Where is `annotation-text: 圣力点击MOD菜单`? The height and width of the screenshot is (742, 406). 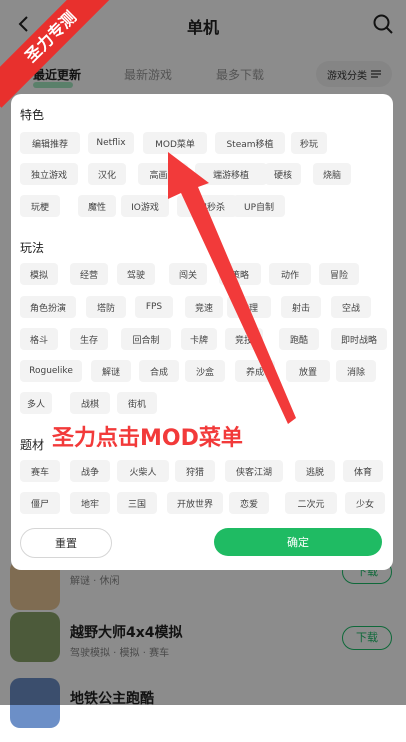 annotation-text: 圣力点击MOD菜单 is located at coordinates (147, 438).